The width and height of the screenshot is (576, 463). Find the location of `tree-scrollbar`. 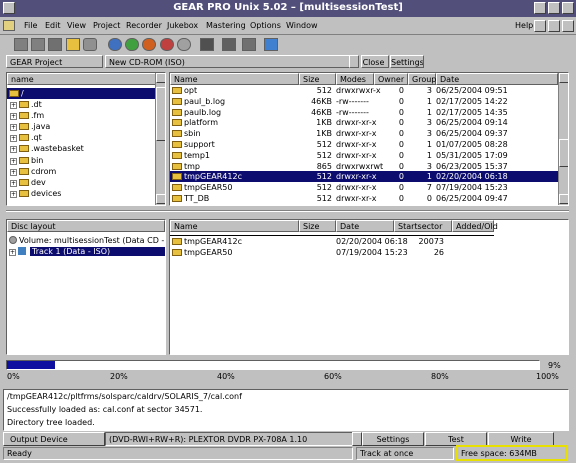

tree-scrollbar is located at coordinates (160, 139).